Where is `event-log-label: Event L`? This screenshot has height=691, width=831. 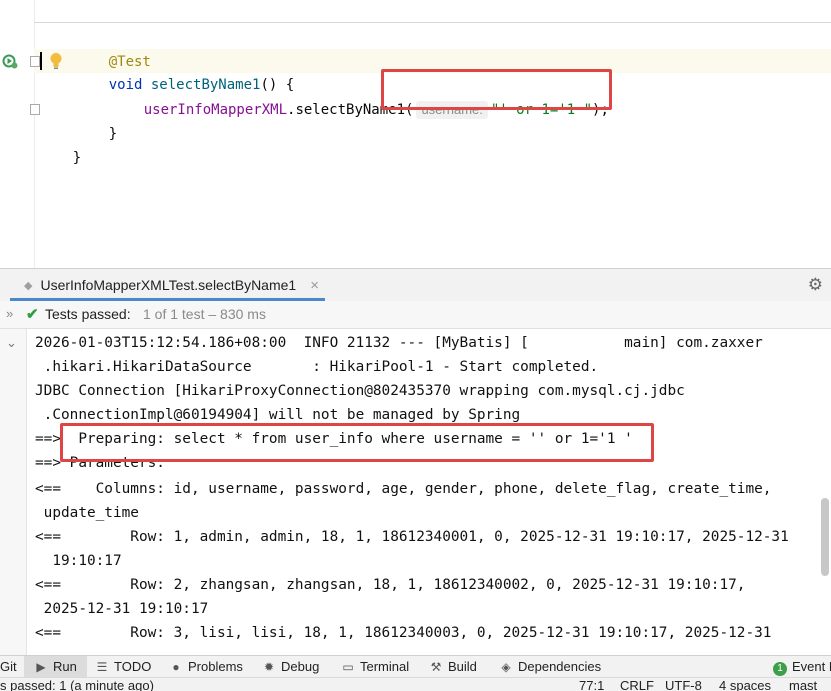
event-log-label: Event L is located at coordinates (811, 666).